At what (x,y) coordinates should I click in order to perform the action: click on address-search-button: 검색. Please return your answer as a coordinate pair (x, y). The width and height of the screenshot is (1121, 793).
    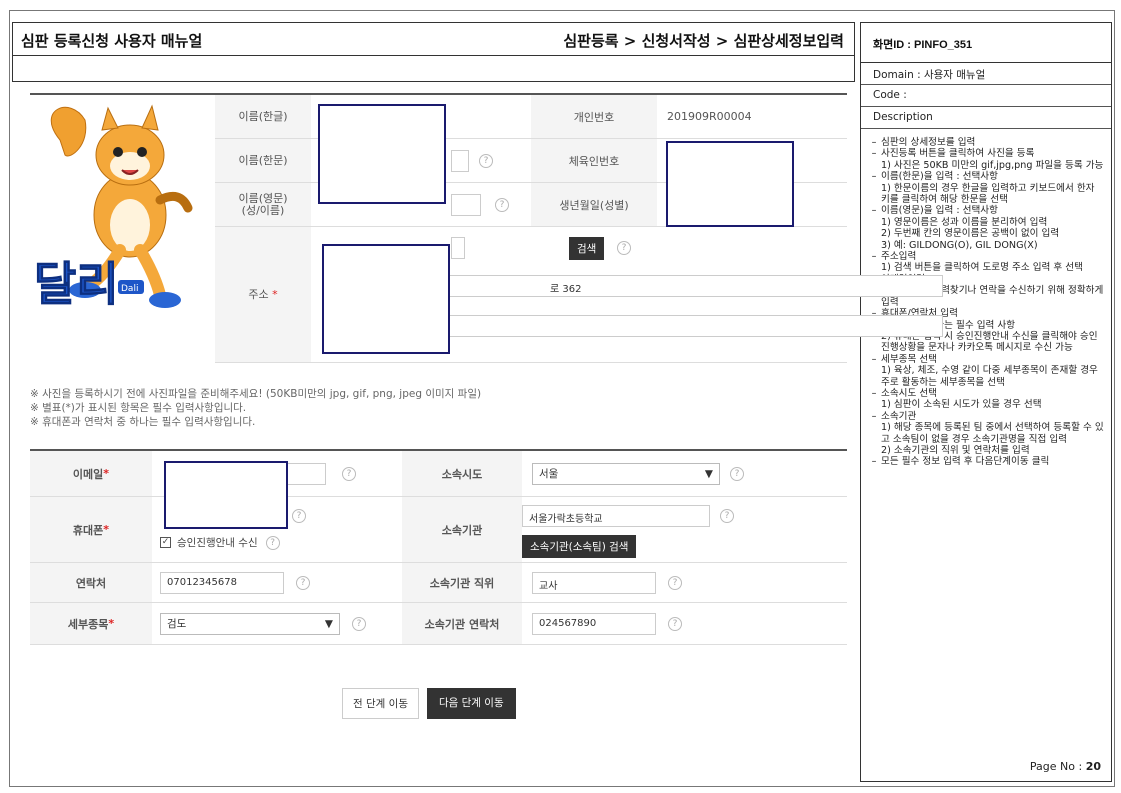
    Looking at the image, I should click on (587, 248).